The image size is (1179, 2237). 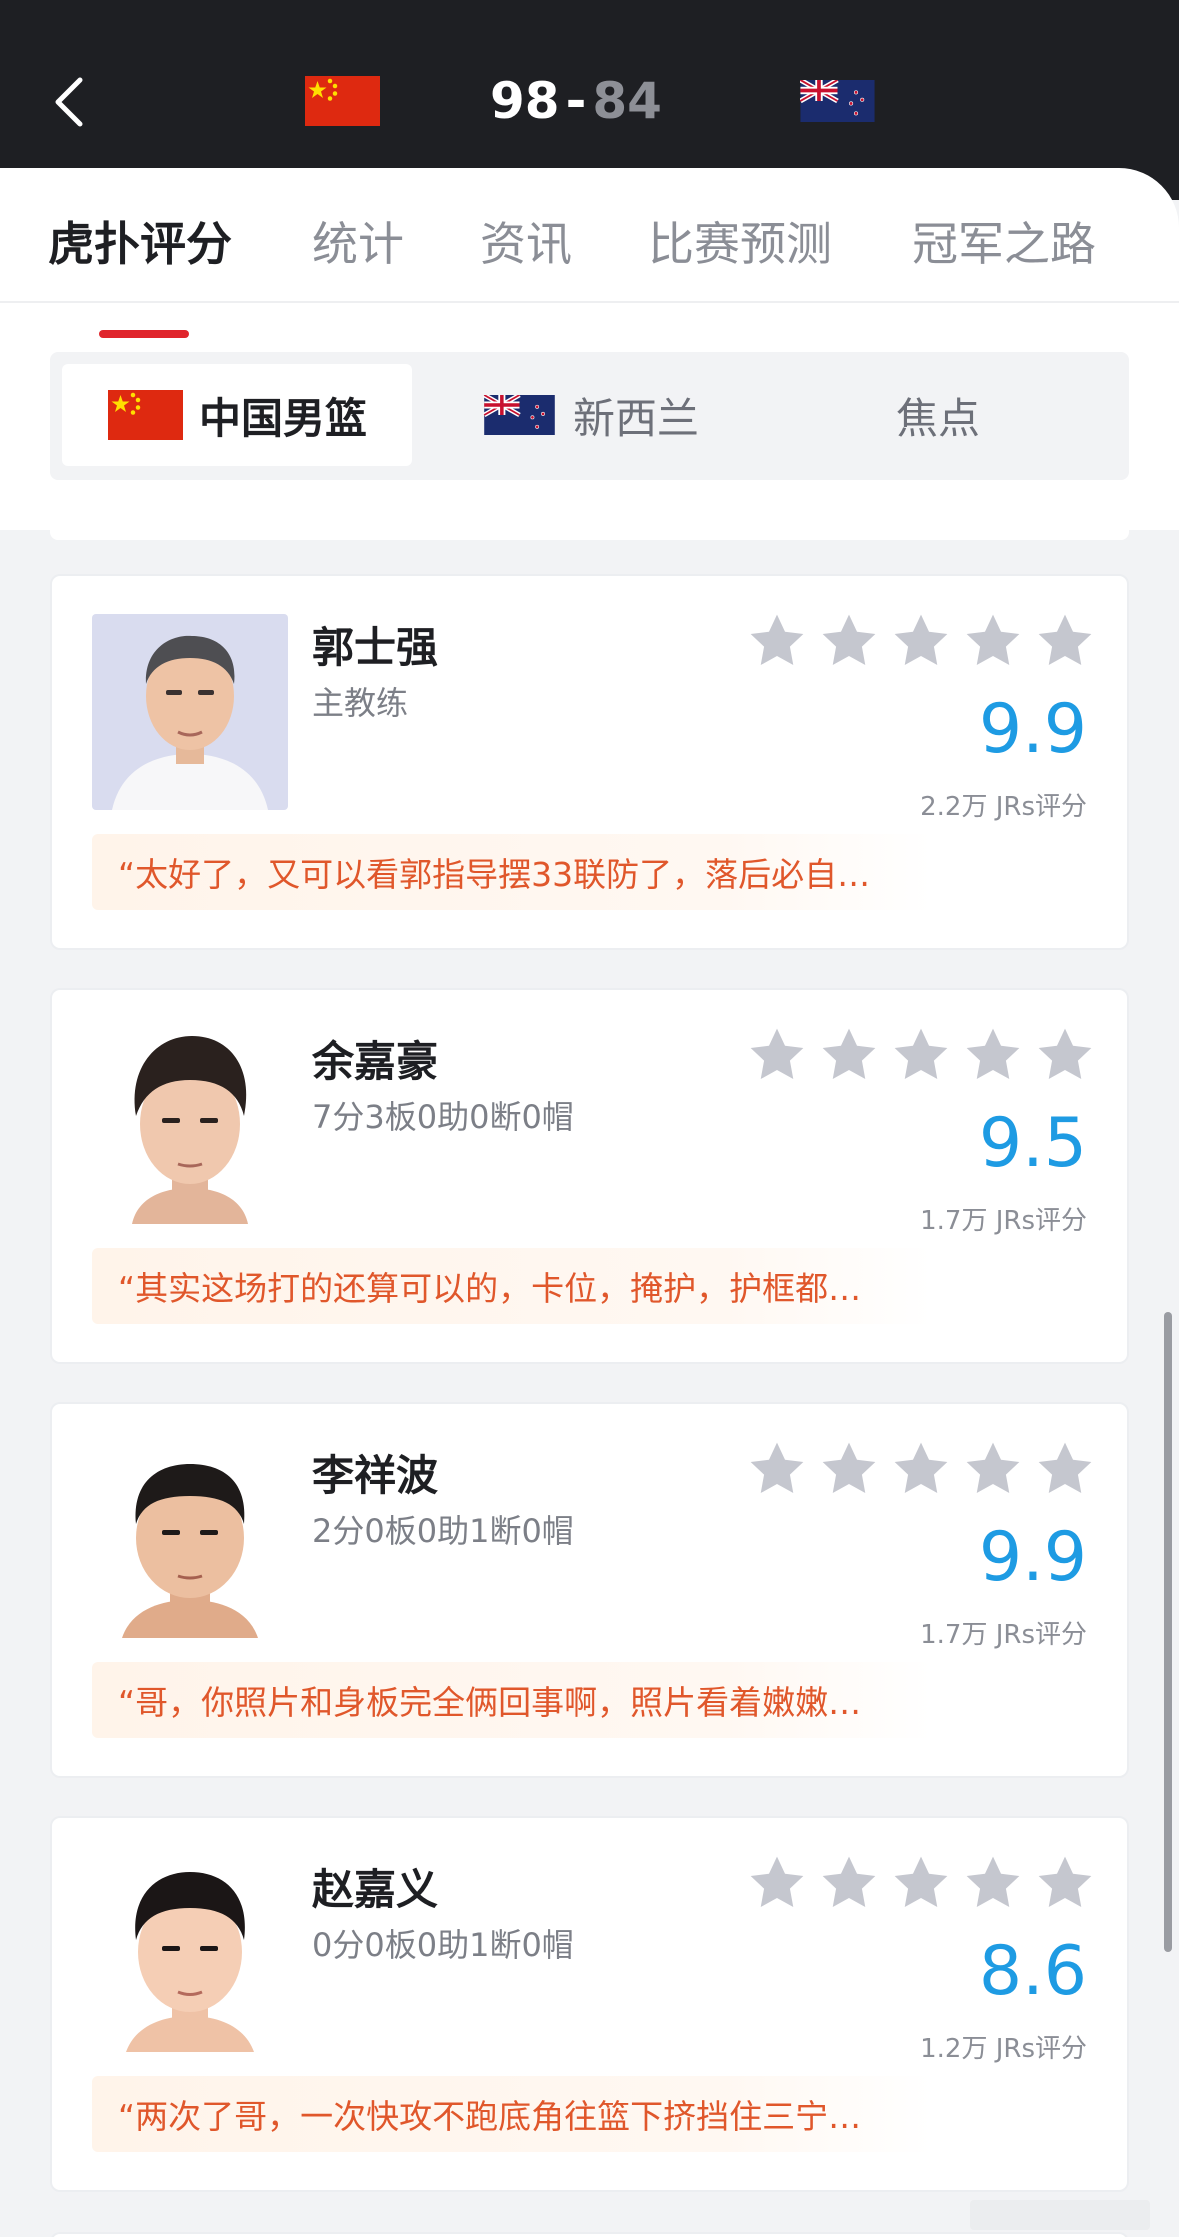 I want to click on team-segment-control: 中国男篮 新西兰 焦点, so click(x=589, y=416).